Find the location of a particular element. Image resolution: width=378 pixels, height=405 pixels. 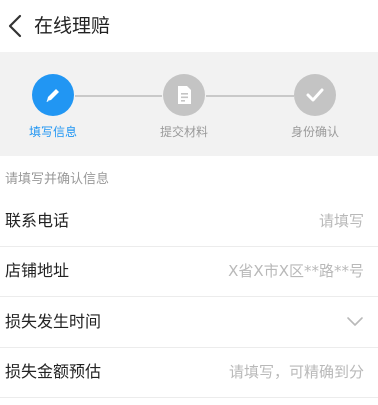

step-label: 填写信息 is located at coordinates (52, 132).